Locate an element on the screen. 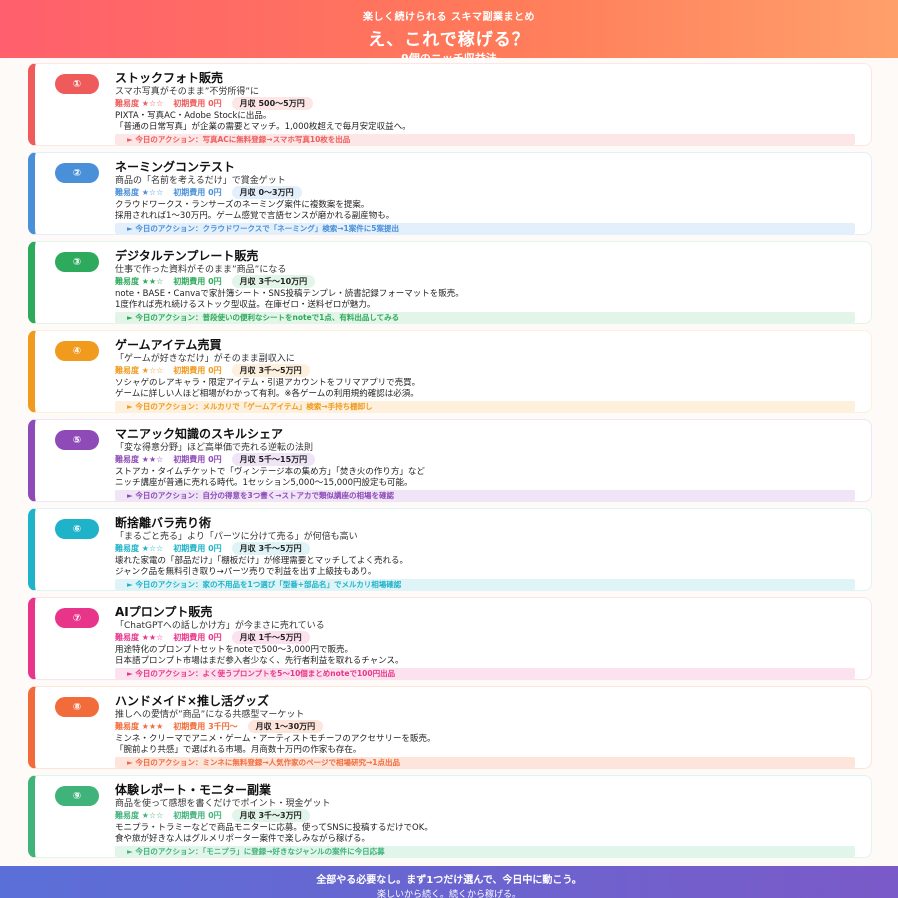 The height and width of the screenshot is (898, 898). description-line: 「普通の日常写真」が企業の需要とマッチ。1,000枚超えで毎月安定収益へ。 is located at coordinates (263, 127).